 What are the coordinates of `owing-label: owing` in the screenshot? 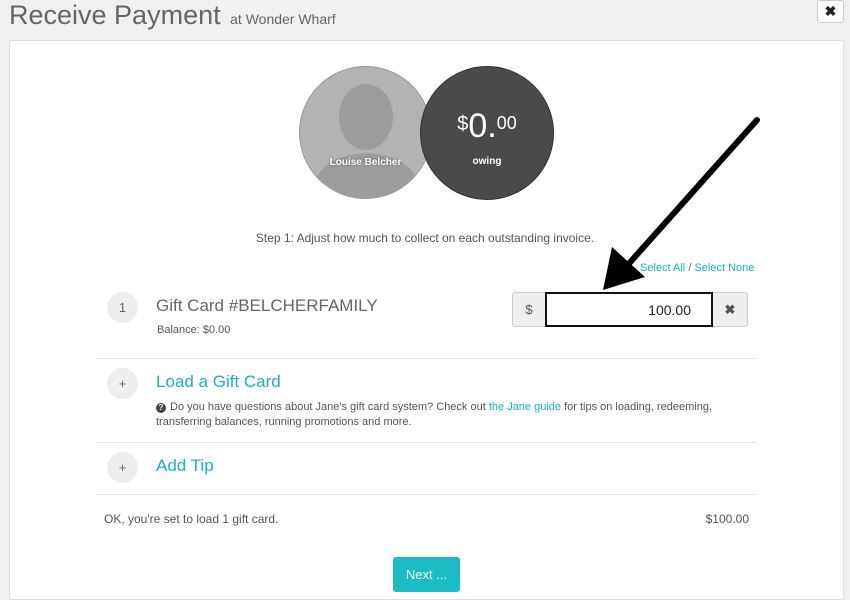 It's located at (487, 161).